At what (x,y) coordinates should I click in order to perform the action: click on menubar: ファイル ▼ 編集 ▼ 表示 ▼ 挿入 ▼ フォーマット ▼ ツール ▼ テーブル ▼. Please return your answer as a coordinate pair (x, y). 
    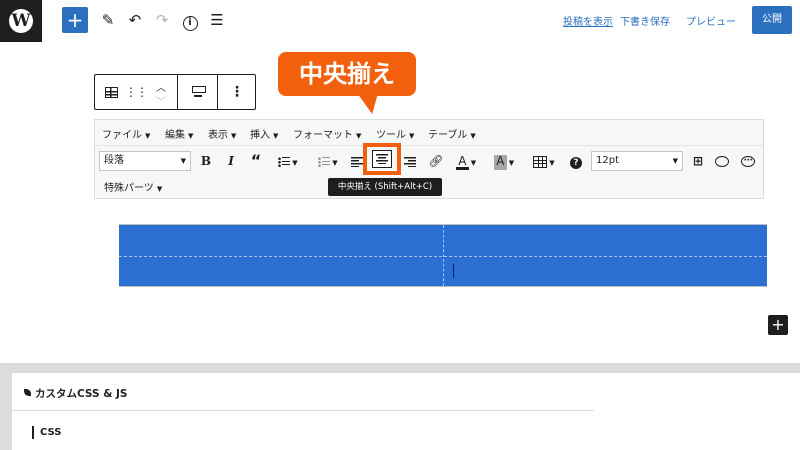
    Looking at the image, I should click on (429, 133).